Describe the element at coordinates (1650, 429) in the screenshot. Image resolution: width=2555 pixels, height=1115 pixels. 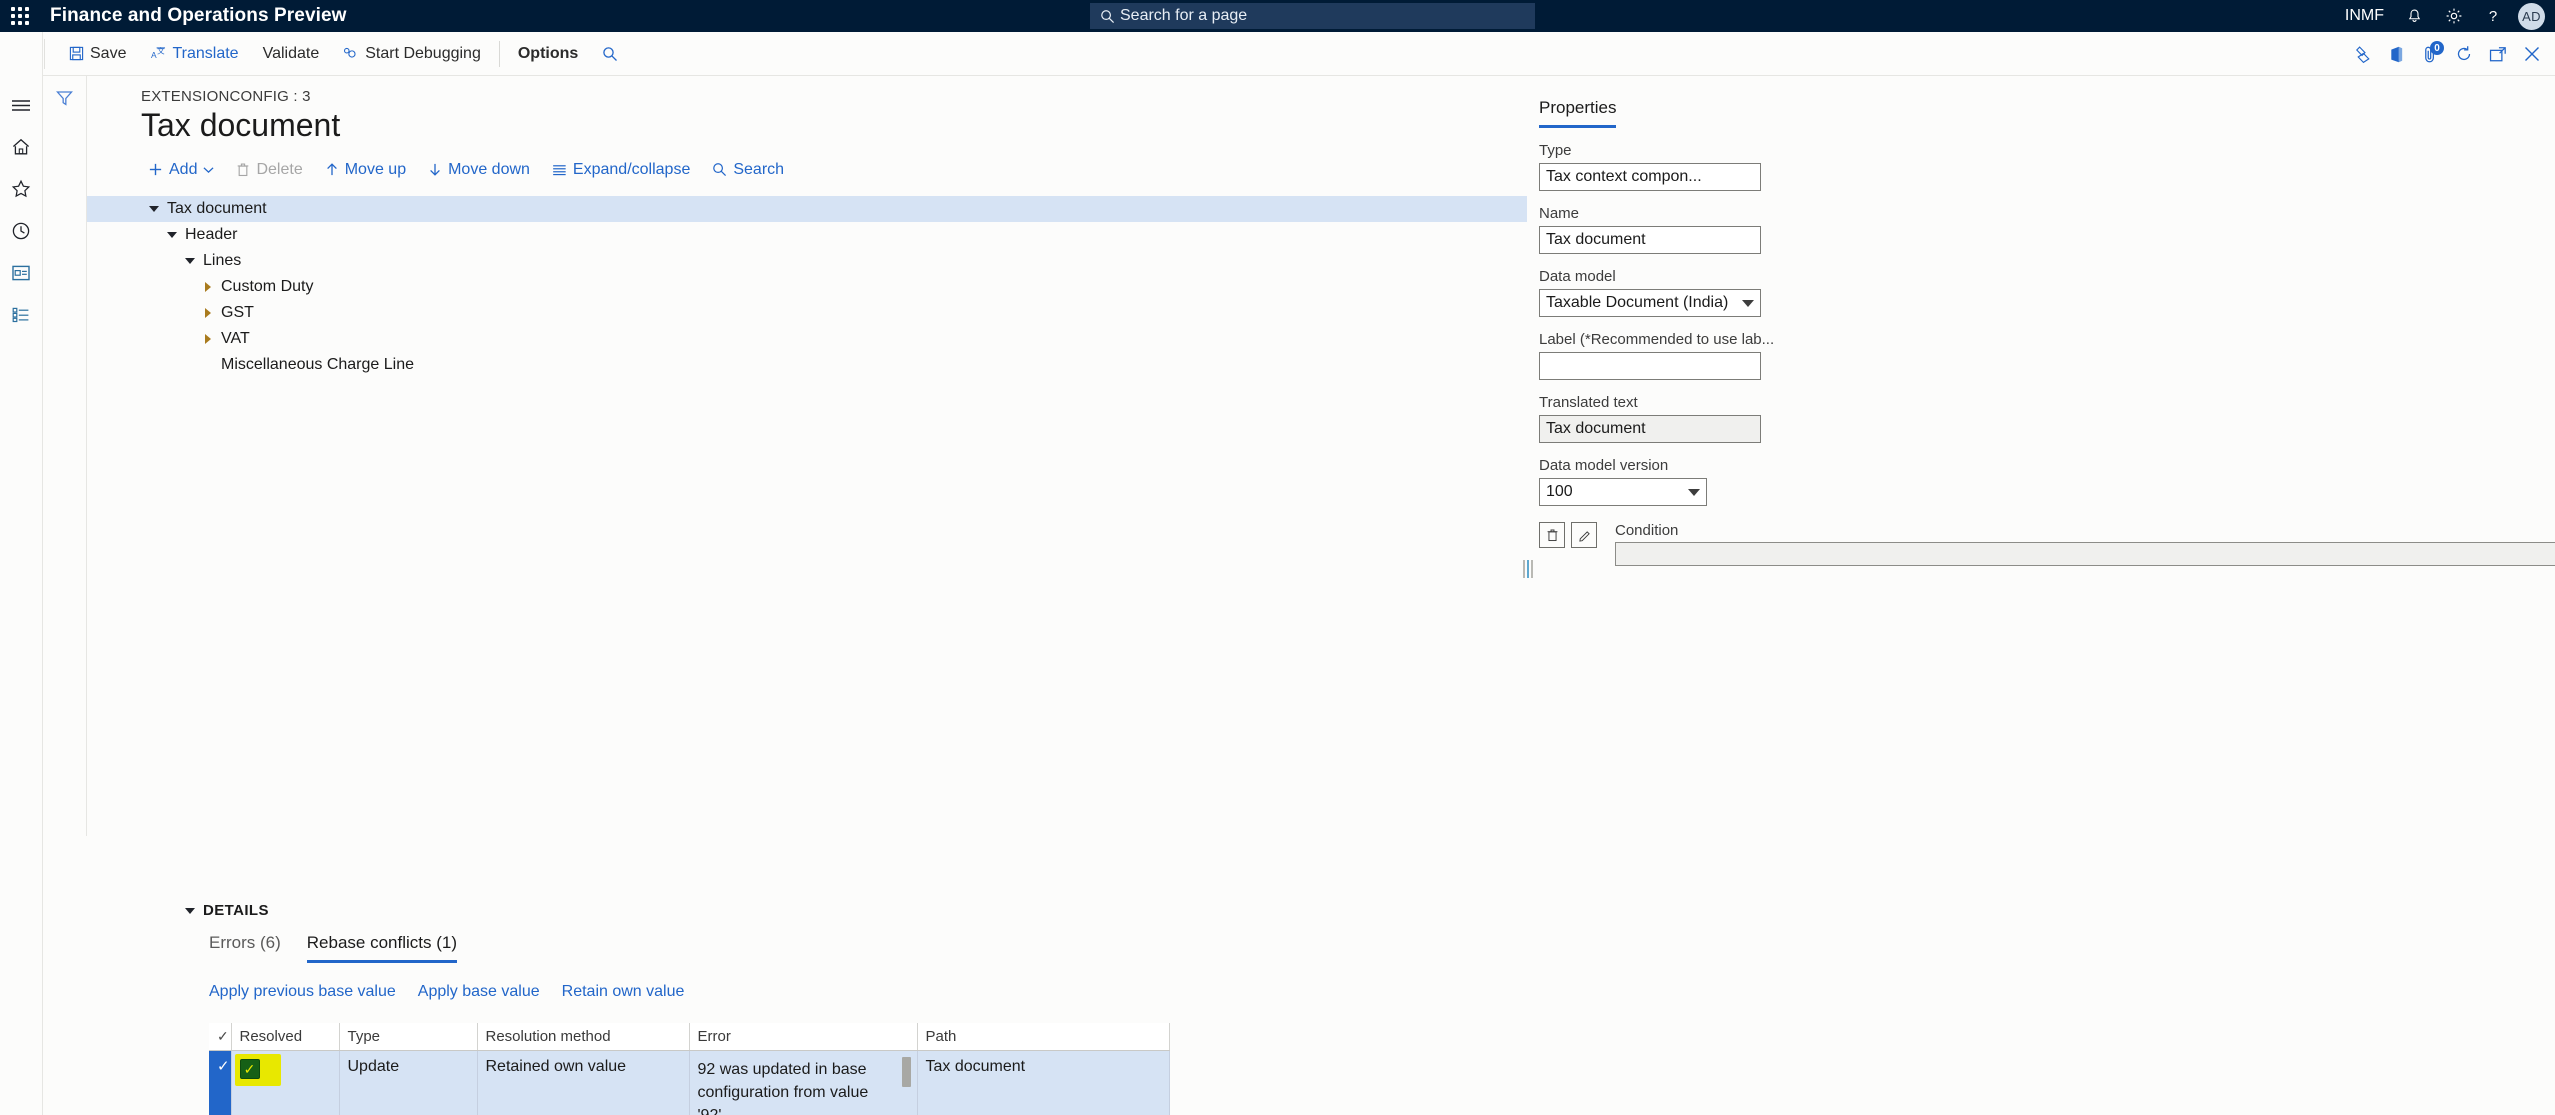
I see `translated-text-input: Tax document` at that location.